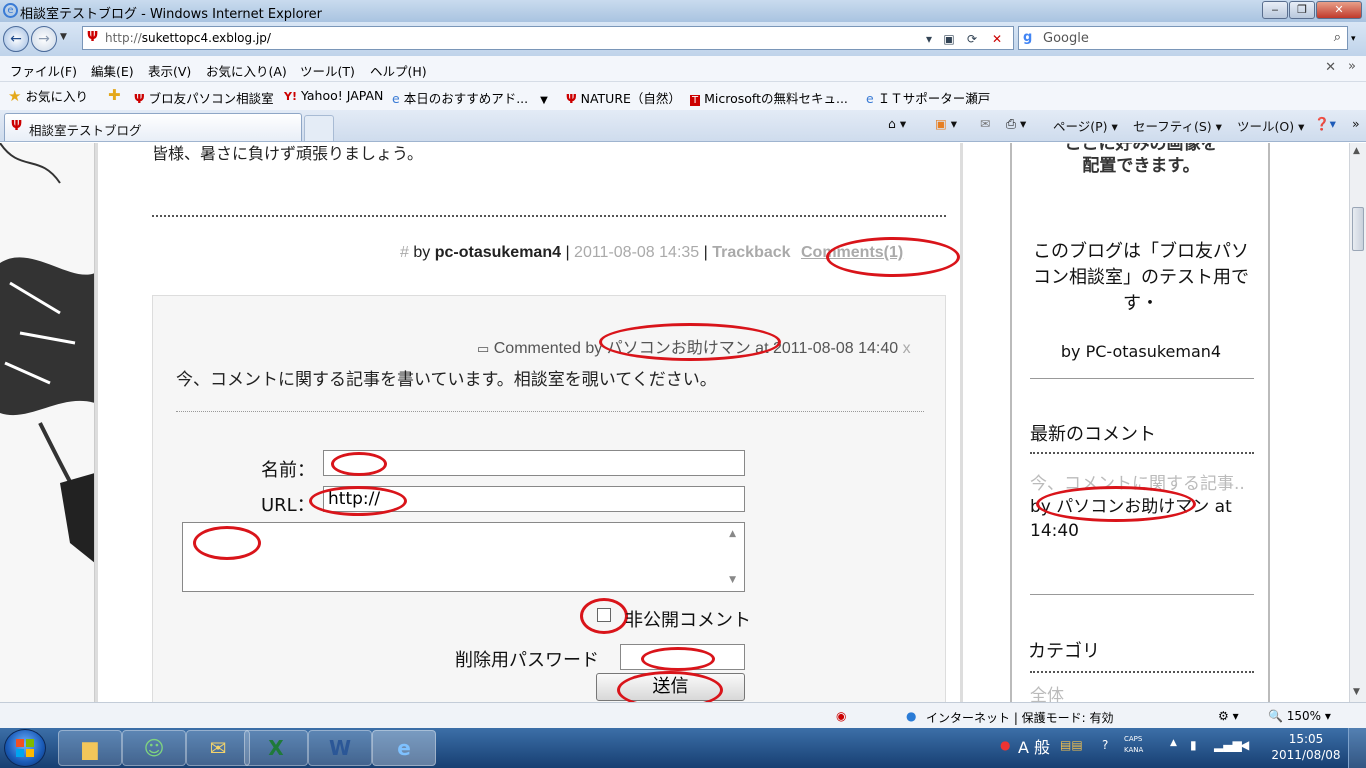  Describe the element at coordinates (946, 123) in the screenshot. I see `feeds-icon: ▣ ▾` at that location.